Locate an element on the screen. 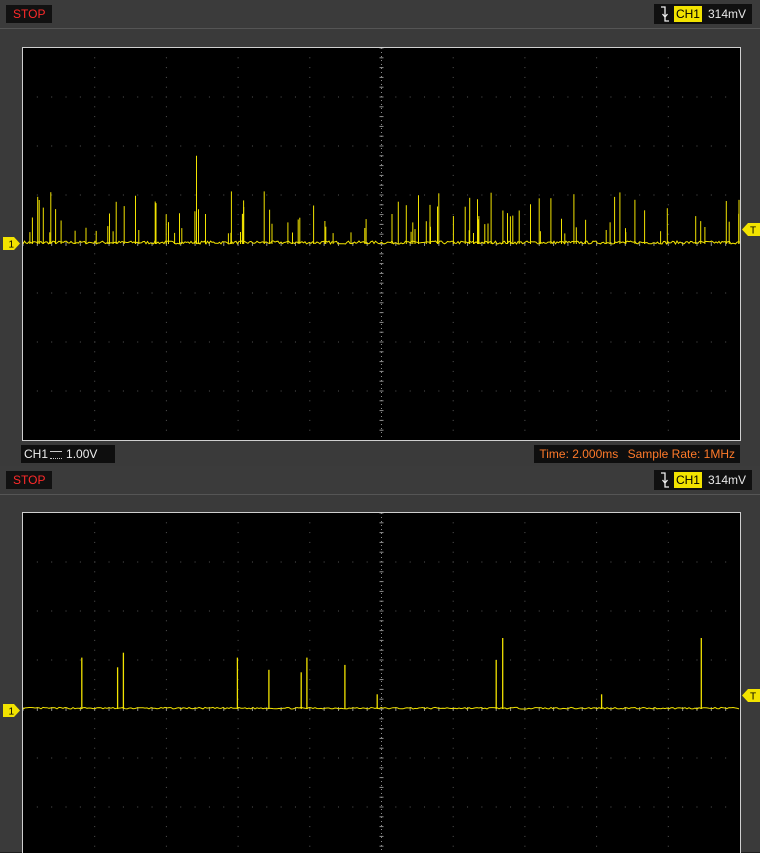 This screenshot has height=853, width=760. volts-per-div: 1.00V is located at coordinates (82, 454).